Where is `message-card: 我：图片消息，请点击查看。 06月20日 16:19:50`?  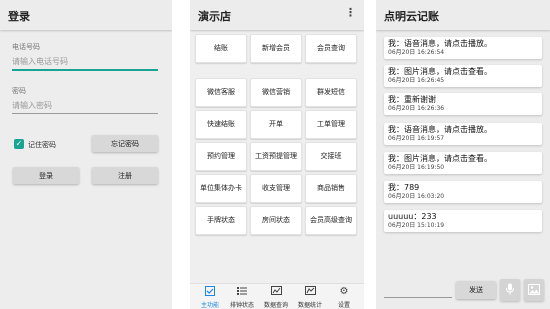 message-card: 我：图片消息，请点击查看。 06月20日 16:19:50 is located at coordinates (463, 163).